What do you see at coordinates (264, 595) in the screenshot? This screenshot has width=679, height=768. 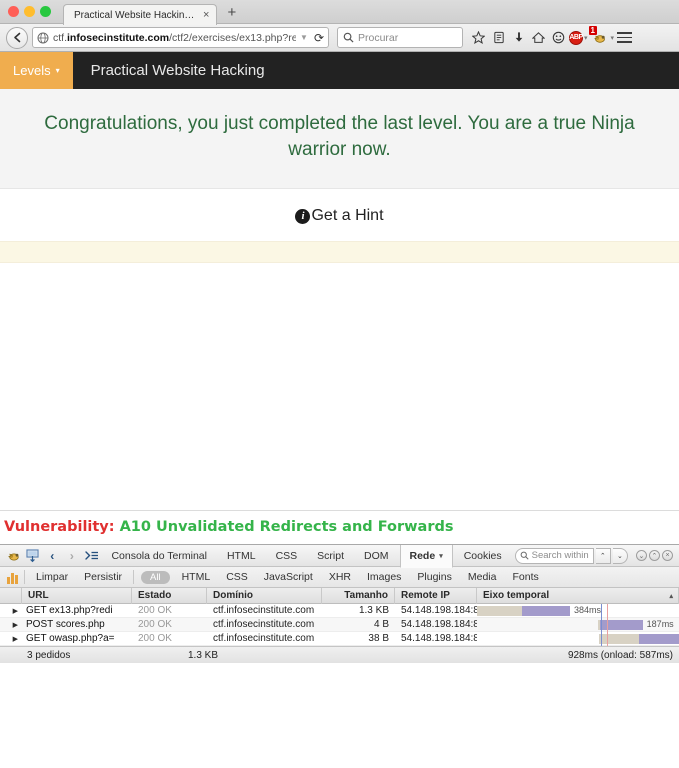 I see `column-header-domain: Domínio` at bounding box center [264, 595].